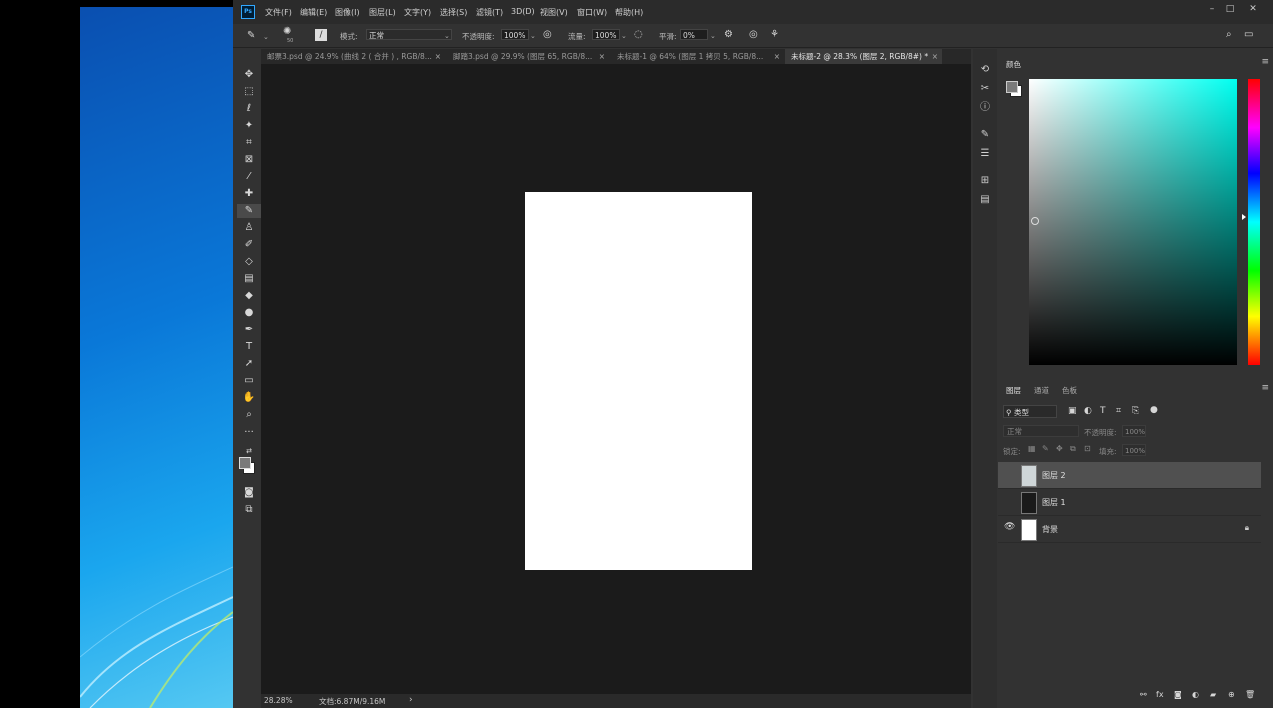 Image resolution: width=1273 pixels, height=708 pixels. Describe the element at coordinates (382, 12) in the screenshot. I see `menu-layer: 图层(L)` at that location.